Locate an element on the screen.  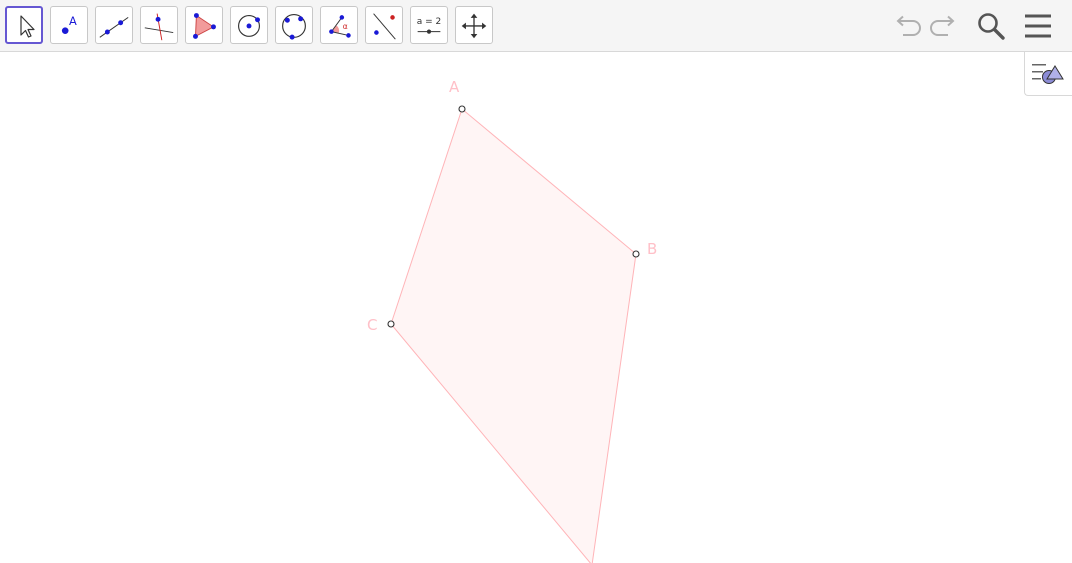
undo-icon is located at coordinates (908, 25).